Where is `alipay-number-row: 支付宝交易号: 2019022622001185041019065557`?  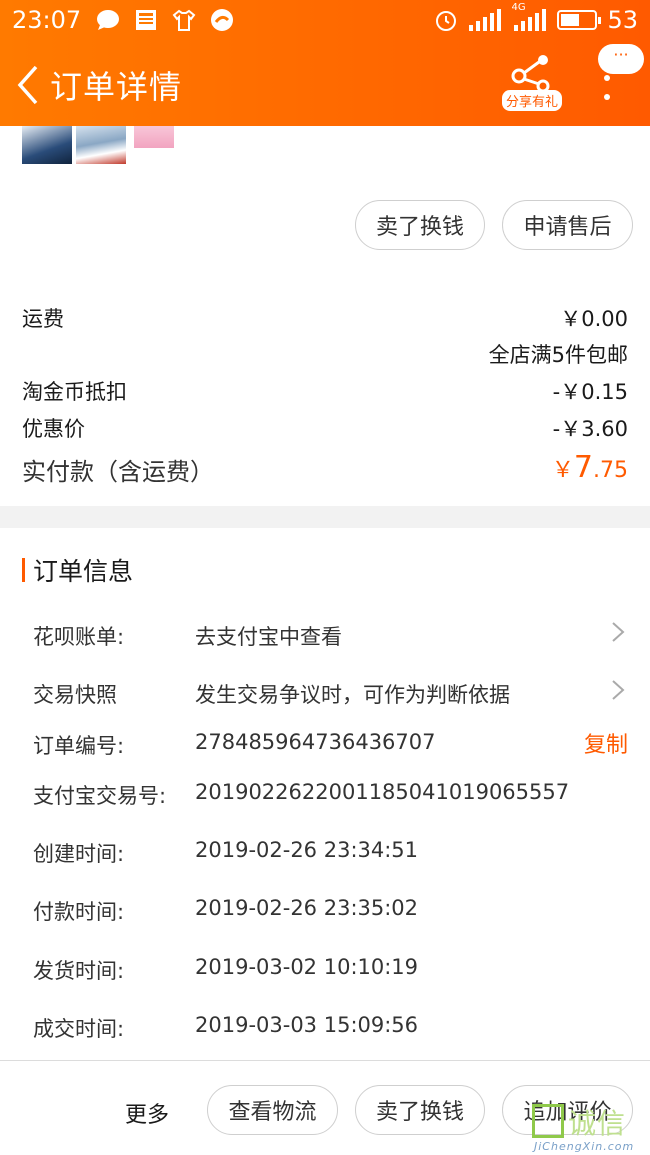 alipay-number-row: 支付宝交易号: 2019022622001185041019065557 is located at coordinates (330, 795).